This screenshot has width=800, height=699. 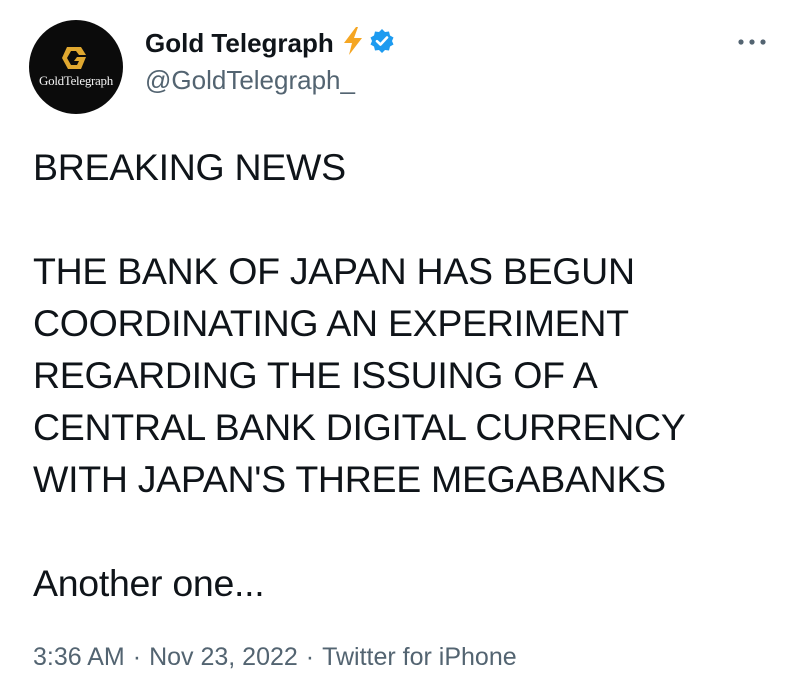 What do you see at coordinates (189, 167) in the screenshot?
I see `tweet-line: BREAKING NEWS` at bounding box center [189, 167].